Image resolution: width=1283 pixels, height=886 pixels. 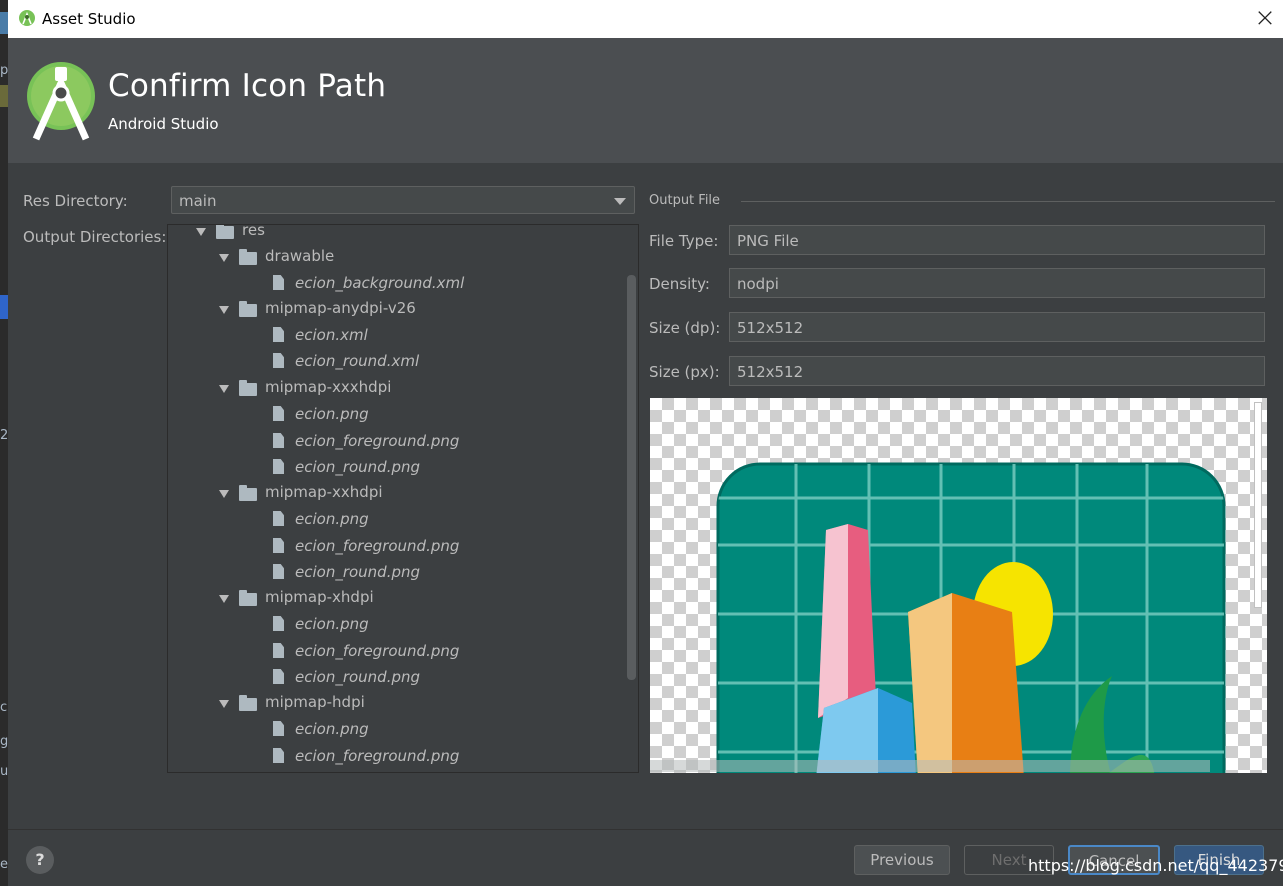 What do you see at coordinates (4, 864) in the screenshot?
I see `ide-char: e` at bounding box center [4, 864].